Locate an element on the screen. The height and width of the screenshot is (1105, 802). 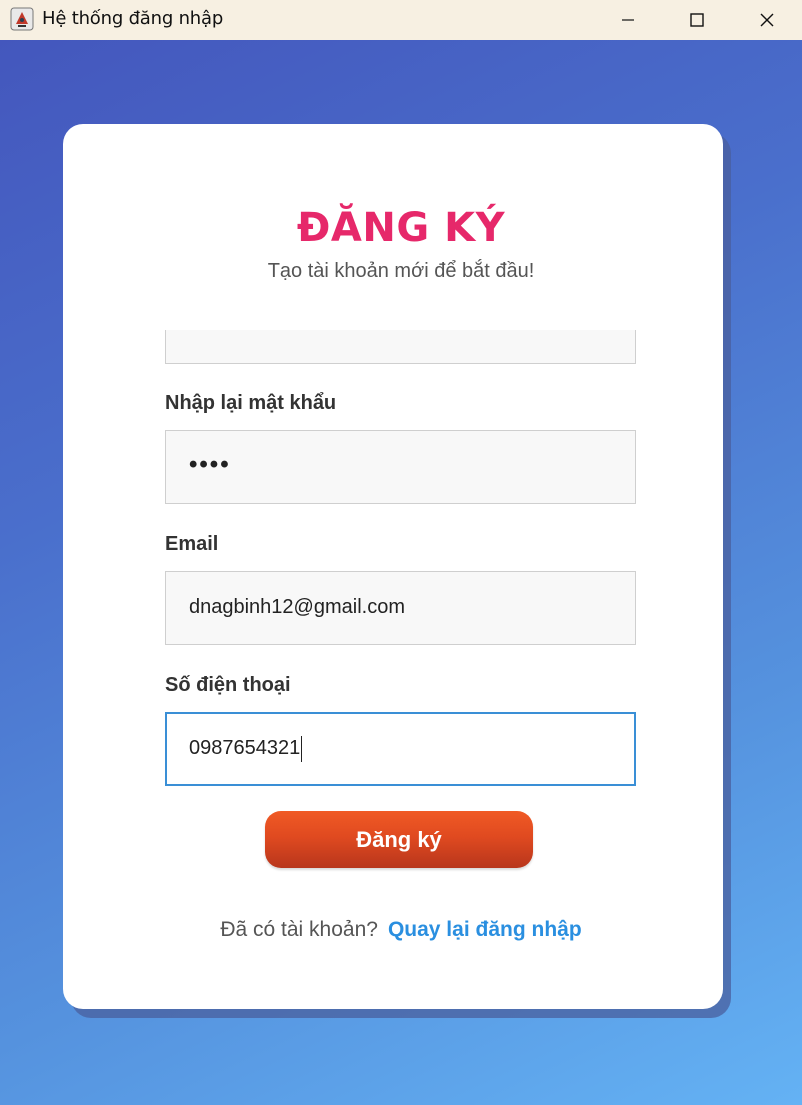
page-title: ĐĂNG KÝ is located at coordinates (401, 228).